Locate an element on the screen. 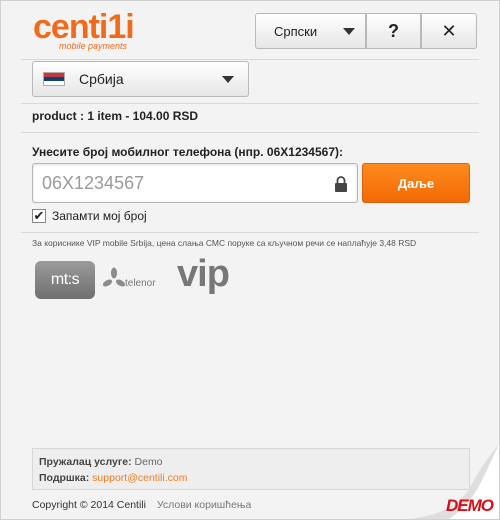  provider-row: Пружалац услуге: Demo is located at coordinates (101, 462).